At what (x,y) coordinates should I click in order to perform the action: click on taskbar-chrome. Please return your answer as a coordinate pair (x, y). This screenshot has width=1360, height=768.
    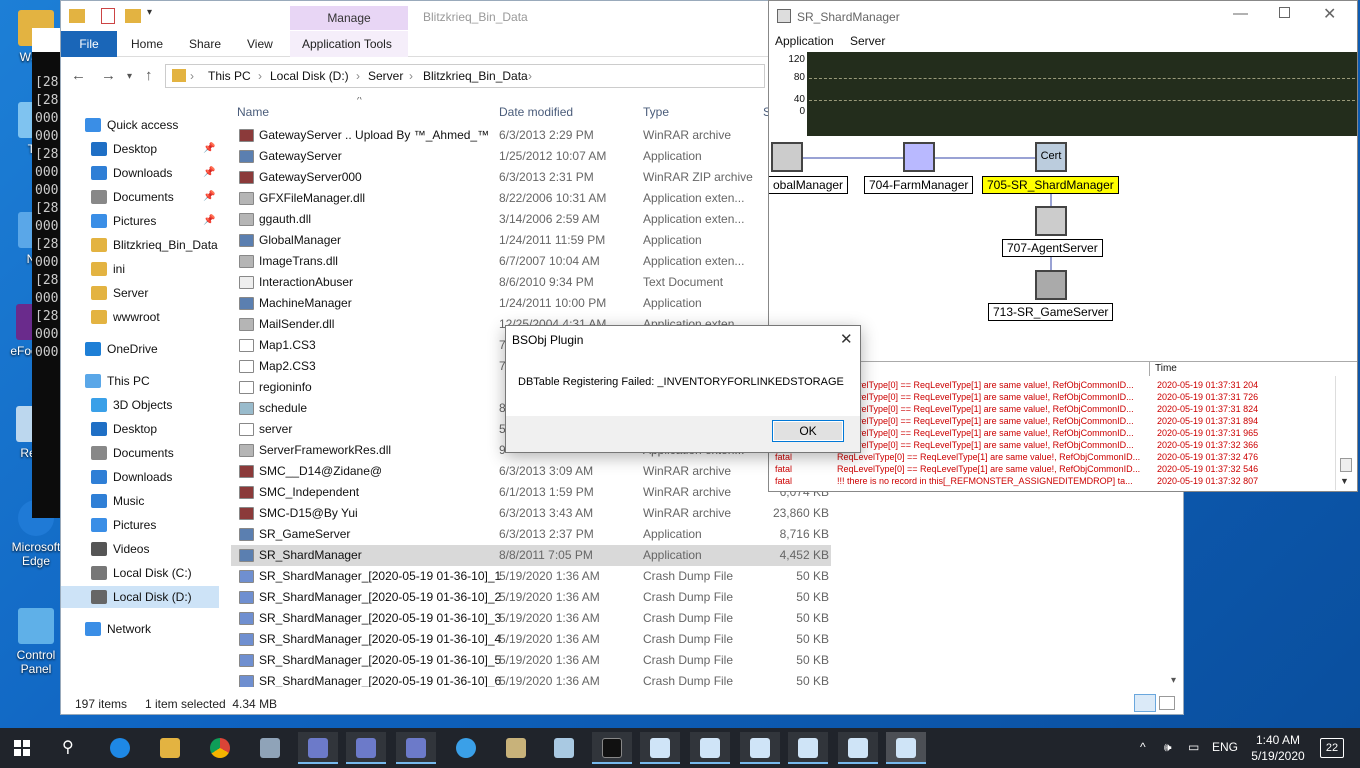
    Looking at the image, I should click on (220, 748).